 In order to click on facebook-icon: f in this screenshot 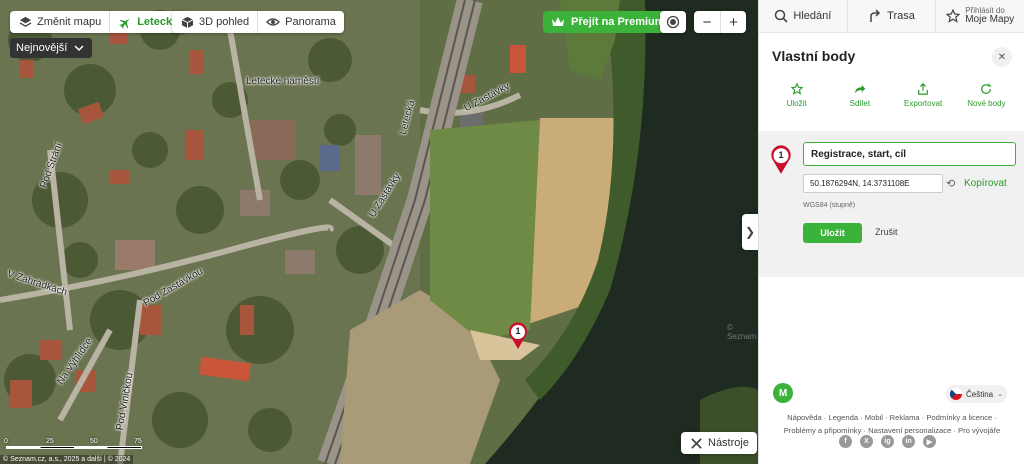, I will do `click(845, 441)`.